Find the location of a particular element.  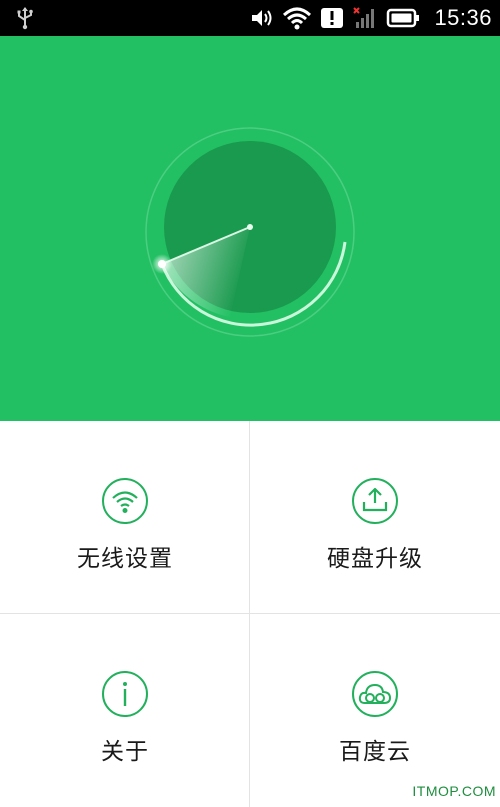

watermark: ITMOP.COM is located at coordinates (454, 791).